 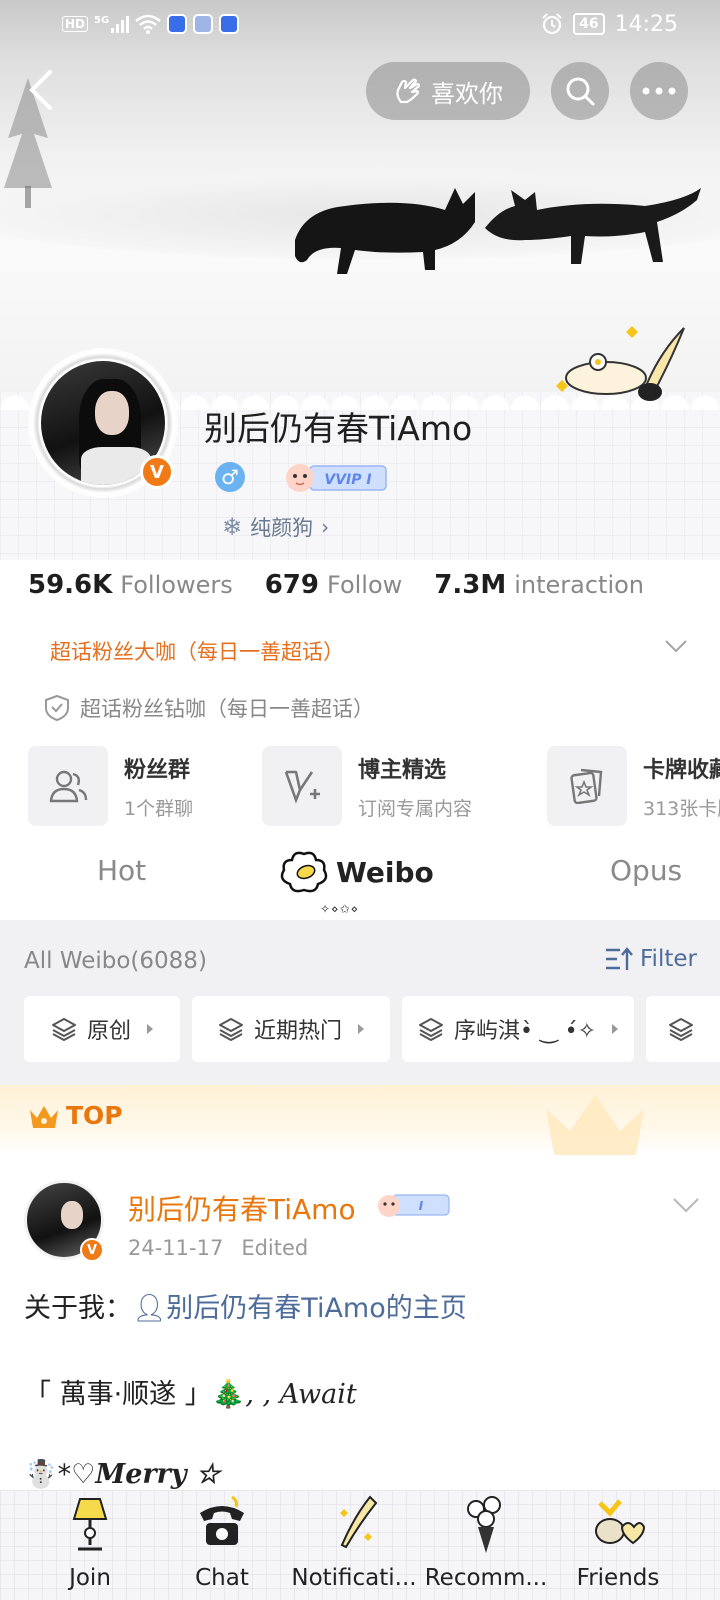 What do you see at coordinates (595, 1125) in the screenshot?
I see `crown-watermark-icon` at bounding box center [595, 1125].